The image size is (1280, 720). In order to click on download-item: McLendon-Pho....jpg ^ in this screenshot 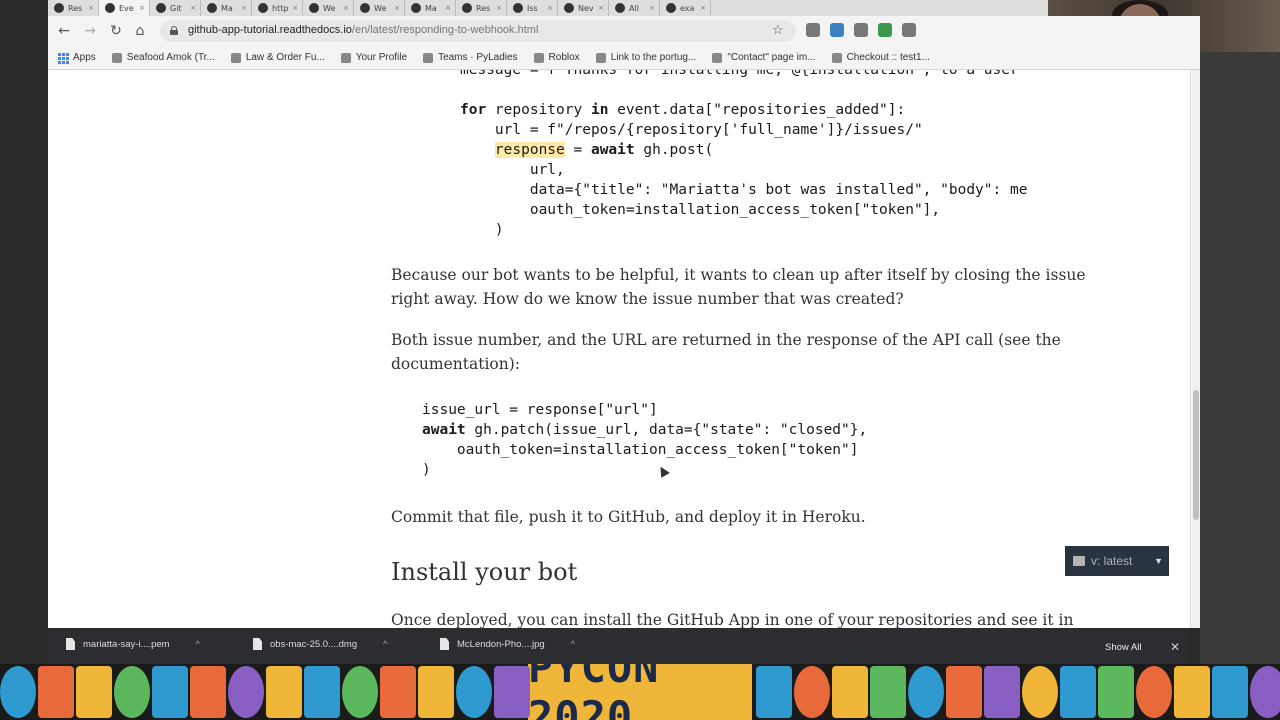, I will do `click(507, 644)`.